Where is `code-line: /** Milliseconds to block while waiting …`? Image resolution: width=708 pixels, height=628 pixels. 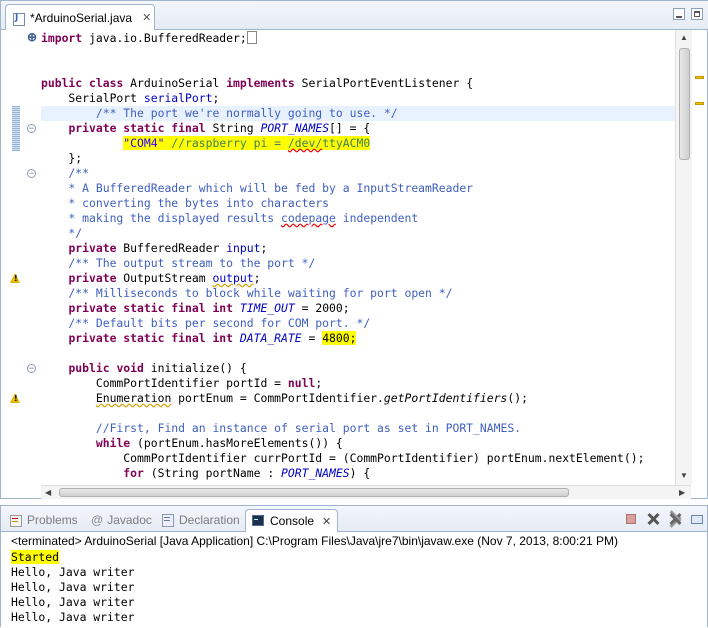 code-line: /** Milliseconds to block while waiting … is located at coordinates (247, 293).